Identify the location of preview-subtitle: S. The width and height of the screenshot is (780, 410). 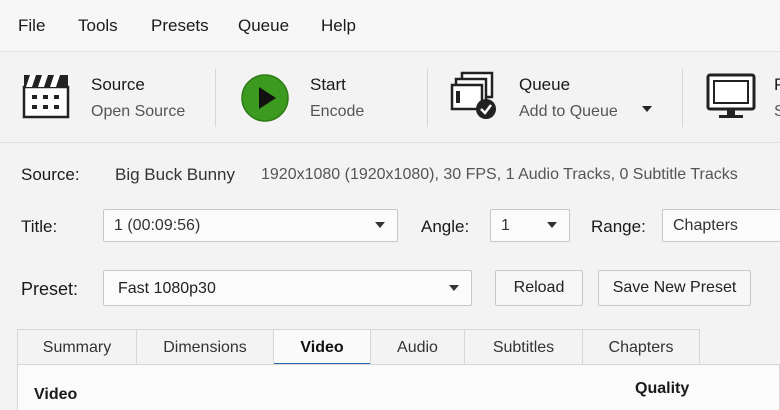
(777, 111).